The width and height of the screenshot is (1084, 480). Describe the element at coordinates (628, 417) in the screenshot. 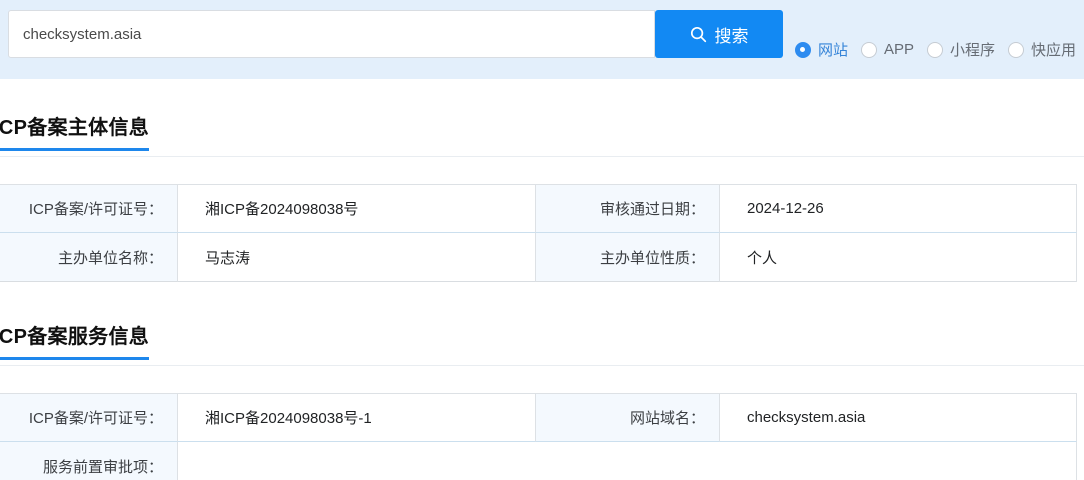

I see `site-domain-label: 网站域名：` at that location.